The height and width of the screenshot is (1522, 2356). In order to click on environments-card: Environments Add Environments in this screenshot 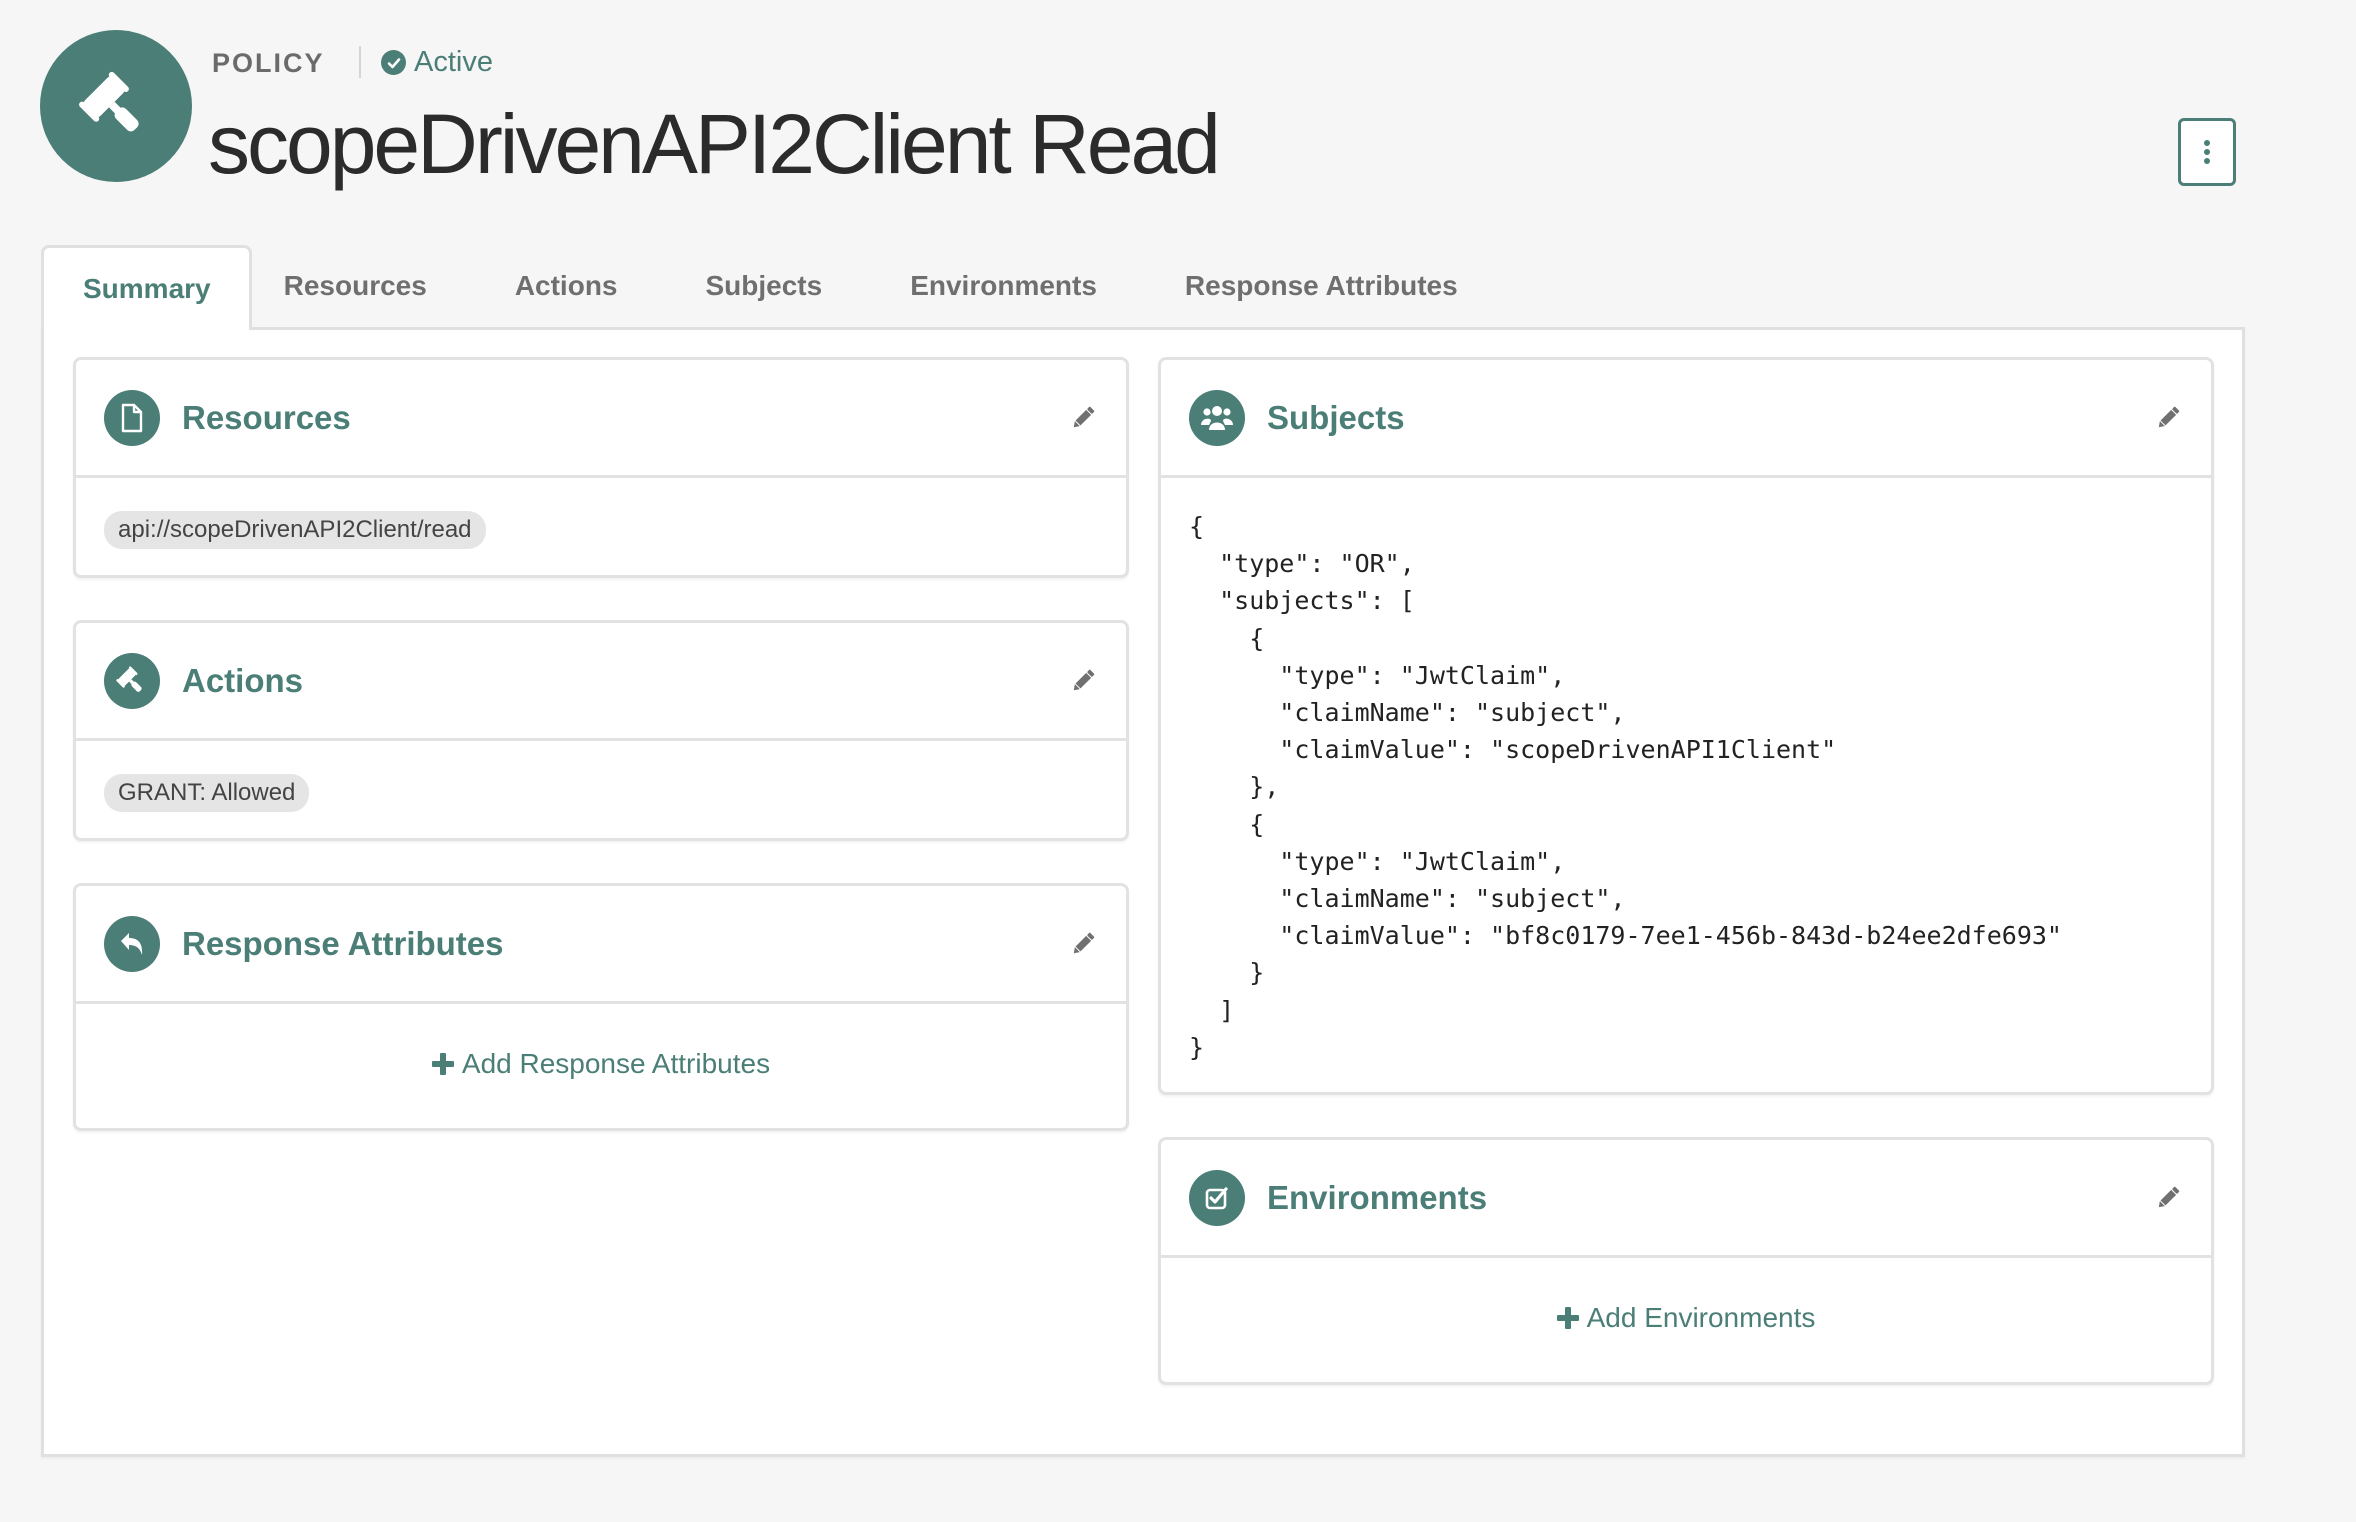, I will do `click(1686, 1261)`.